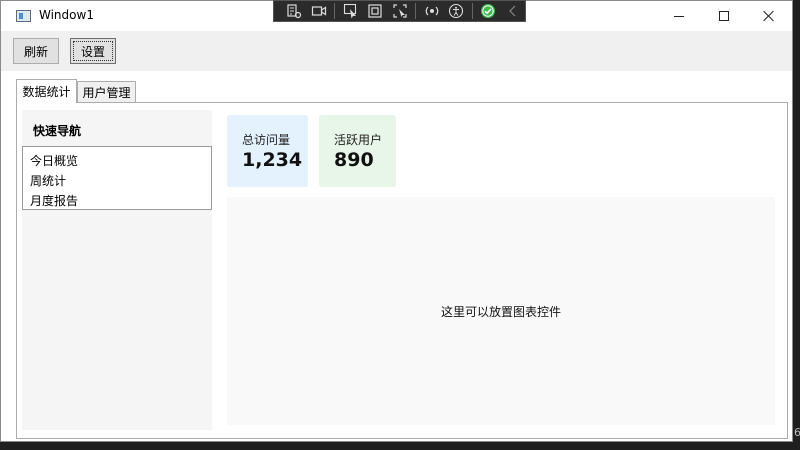  What do you see at coordinates (117, 201) in the screenshot?
I see `nav-item-monthly-report: 月度报告` at bounding box center [117, 201].